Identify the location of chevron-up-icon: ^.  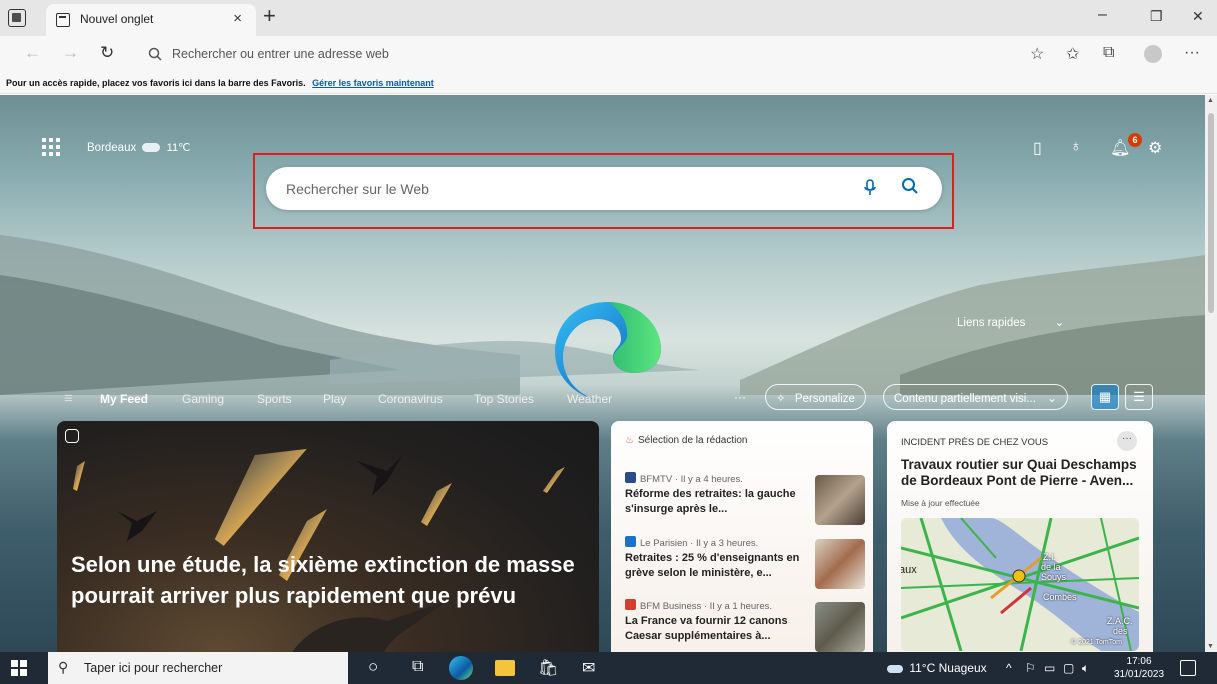
(1009, 668).